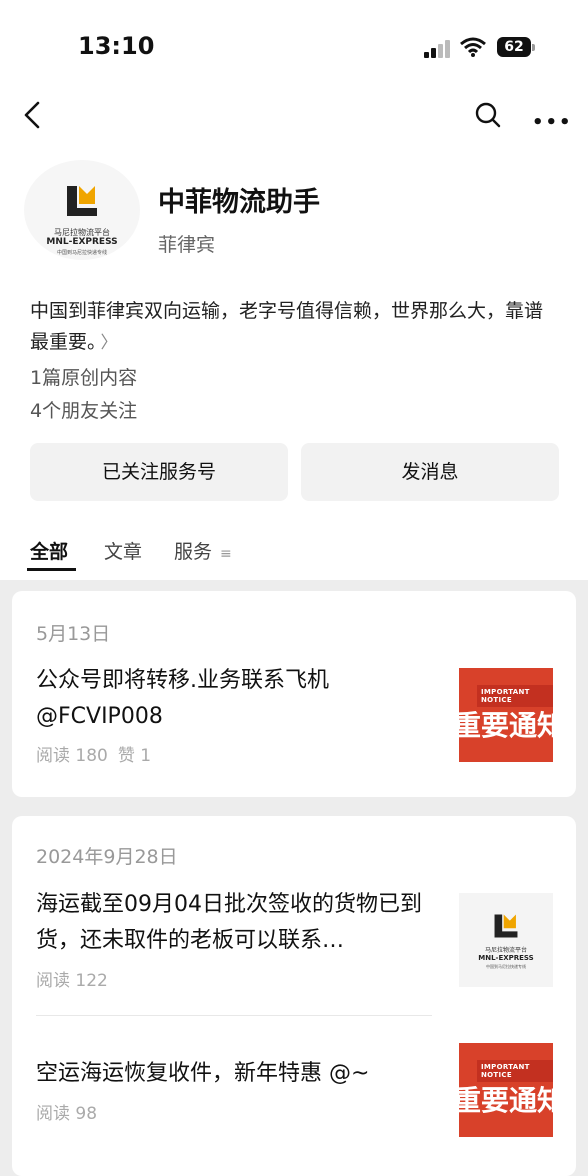  I want to click on post-thumbnail: 马尼拉物流平台 MNL-EXPRESS 中国到马尼拉快递专线, so click(506, 940).